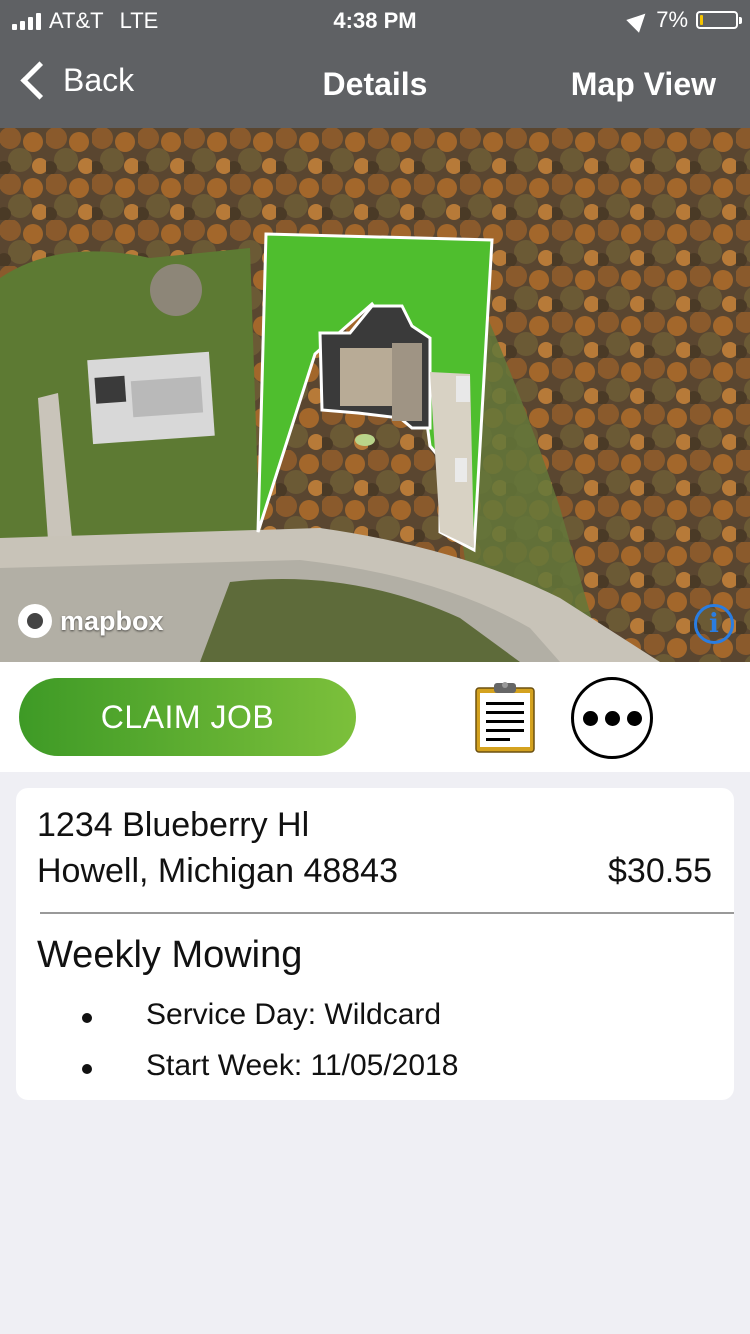 The image size is (750, 1334). I want to click on battery-level-fill, so click(701, 20).